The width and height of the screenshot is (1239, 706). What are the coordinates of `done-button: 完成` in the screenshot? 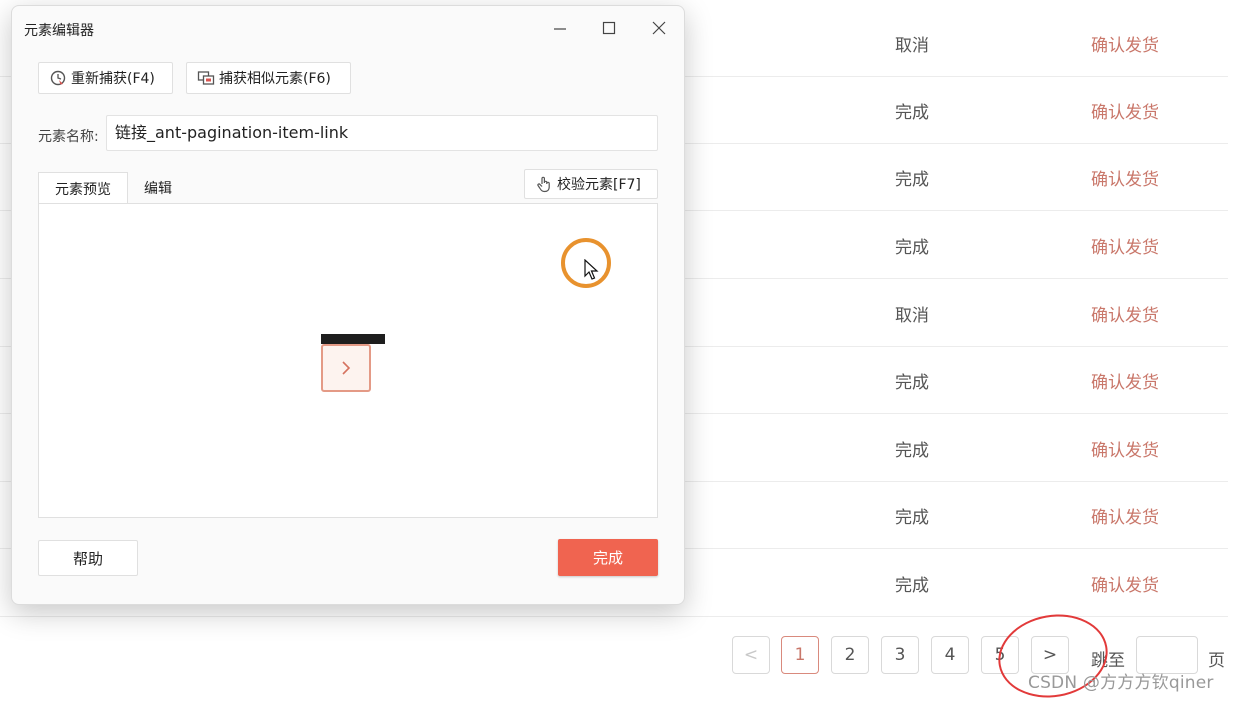 It's located at (608, 557).